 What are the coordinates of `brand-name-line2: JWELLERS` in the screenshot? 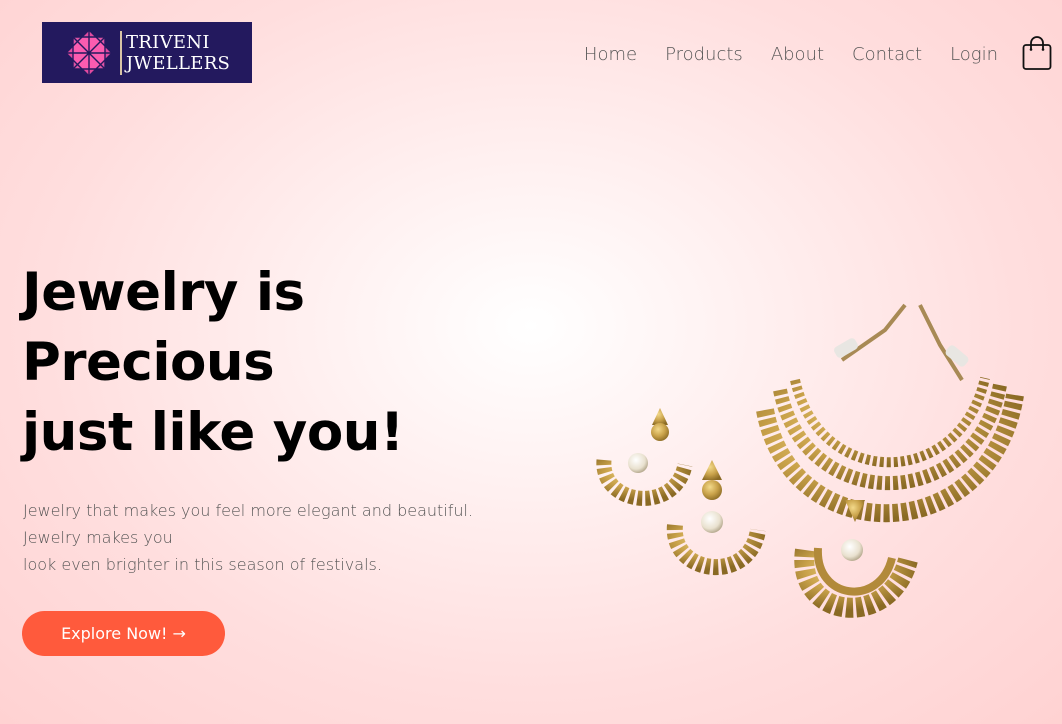 It's located at (178, 63).